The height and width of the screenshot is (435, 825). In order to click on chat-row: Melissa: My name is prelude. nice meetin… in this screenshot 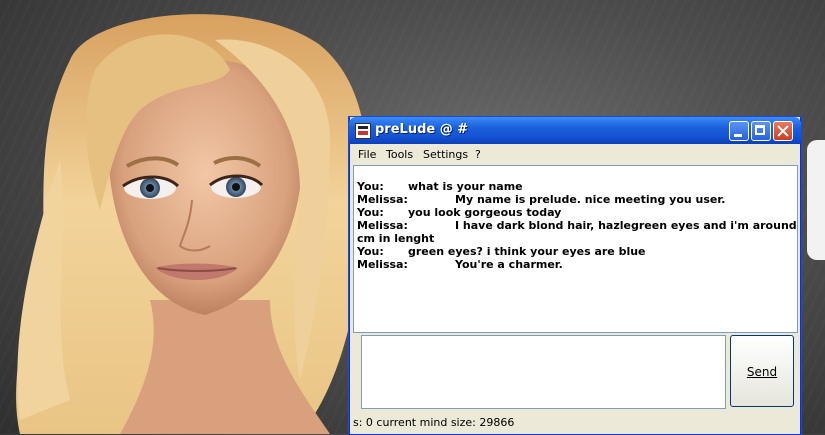, I will do `click(575, 199)`.